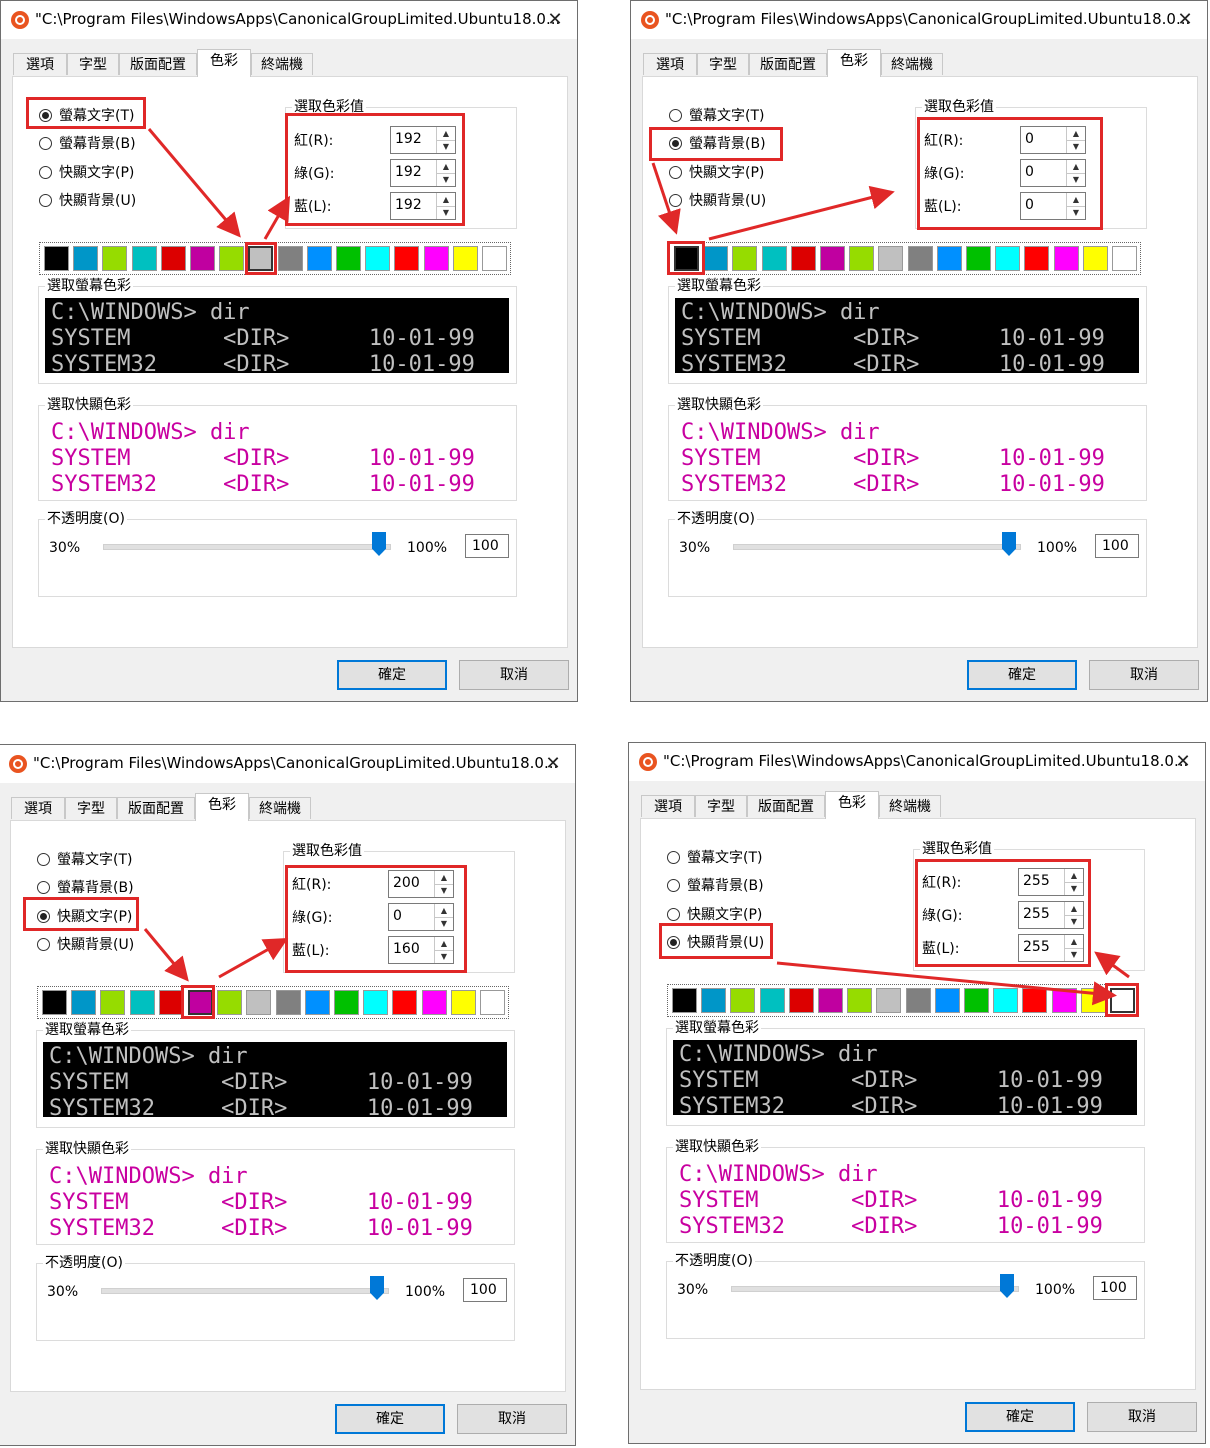  What do you see at coordinates (1022, 675) in the screenshot?
I see `ok-button: 確定` at bounding box center [1022, 675].